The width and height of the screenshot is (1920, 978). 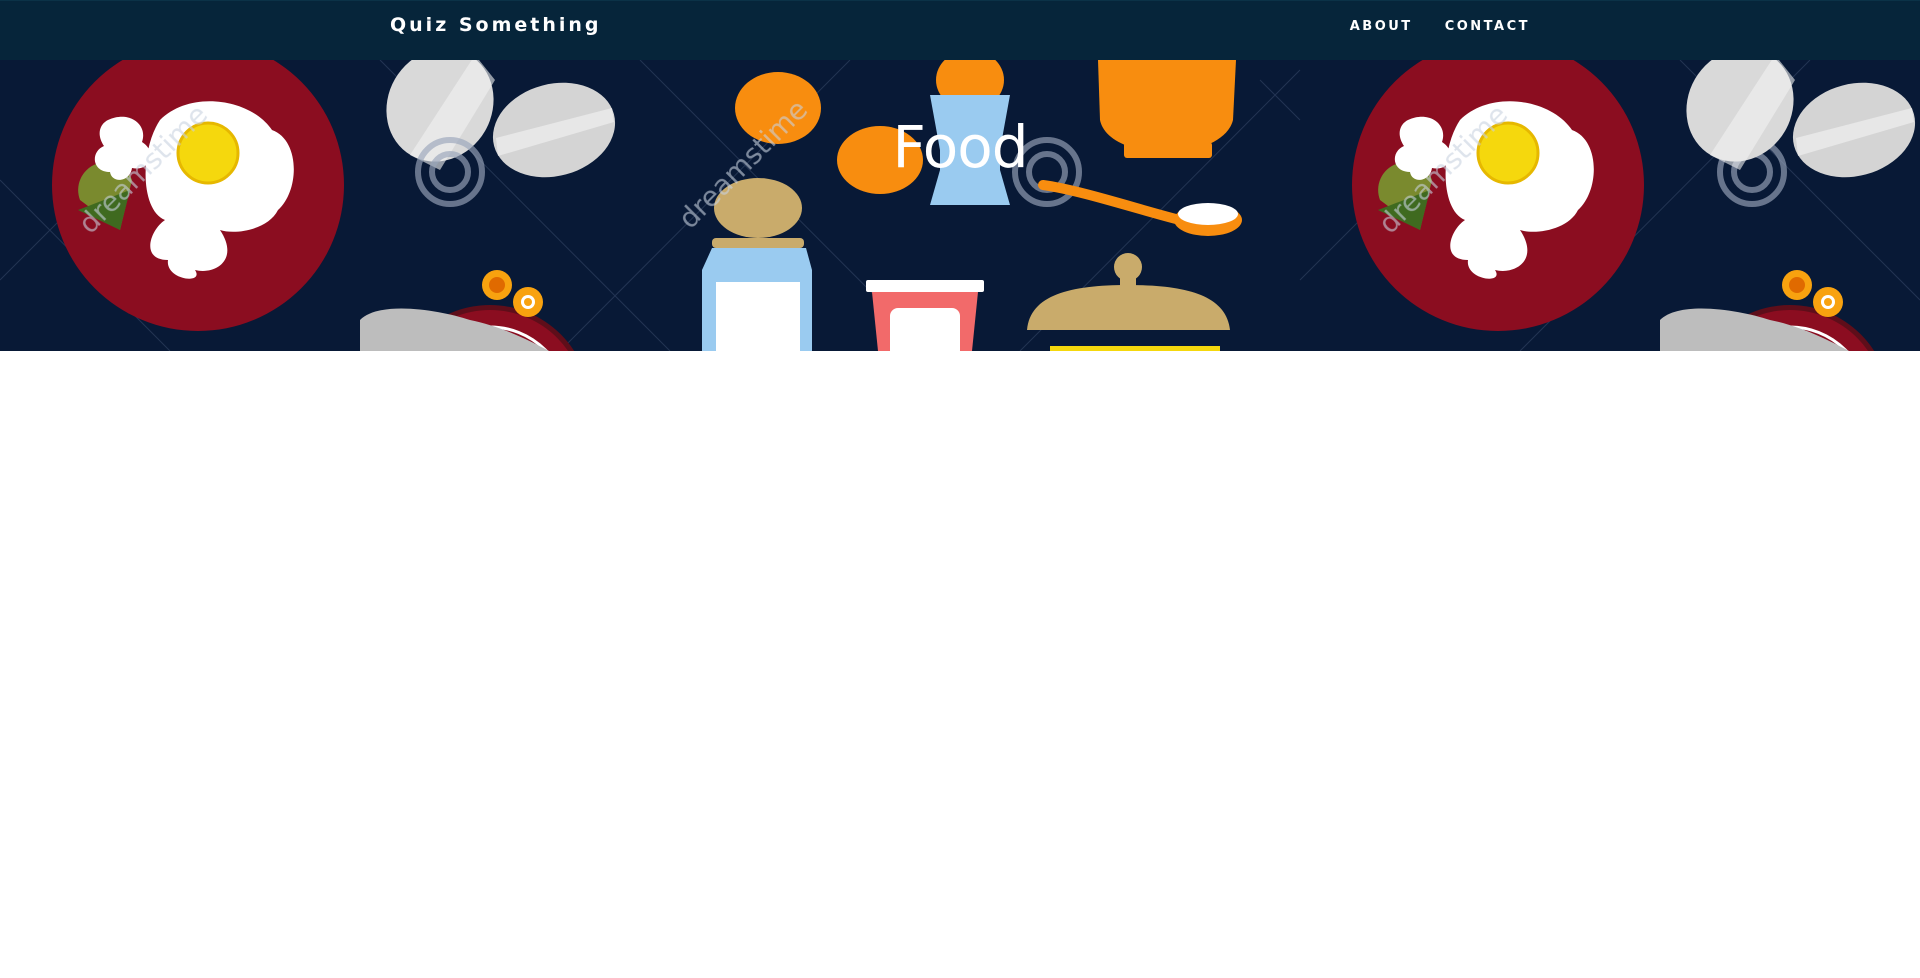 I want to click on yogurt-cup, so click(x=925, y=315).